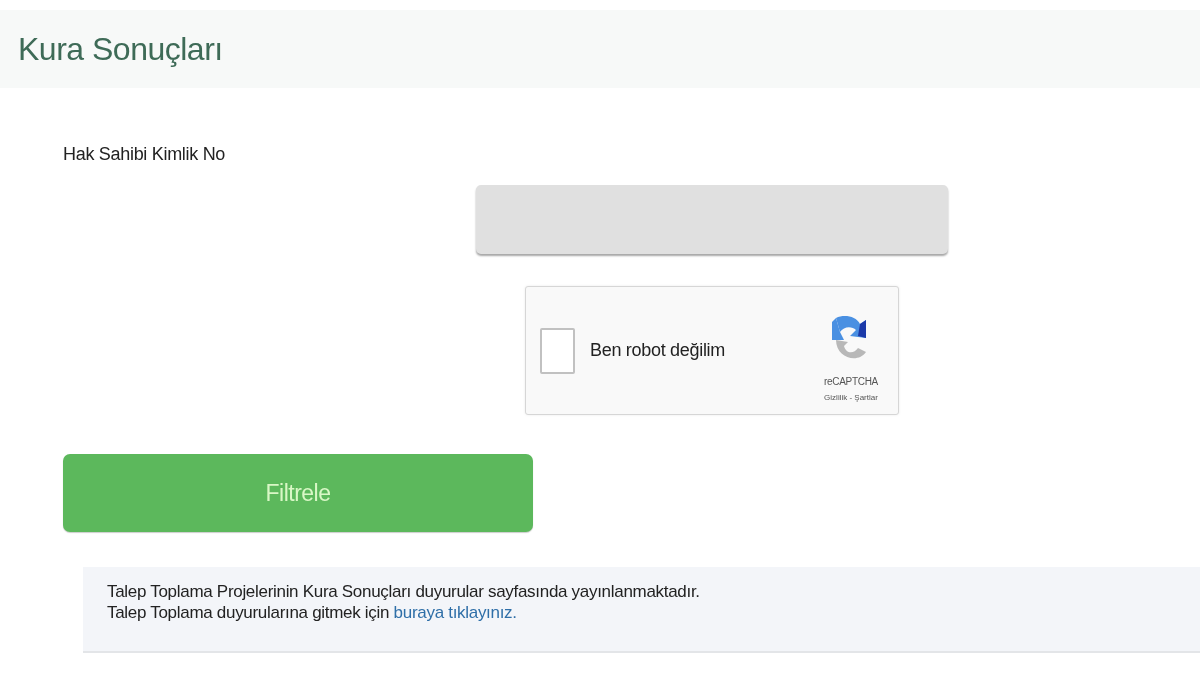  I want to click on captcha-brand-text: reCAPTCHA, so click(851, 381).